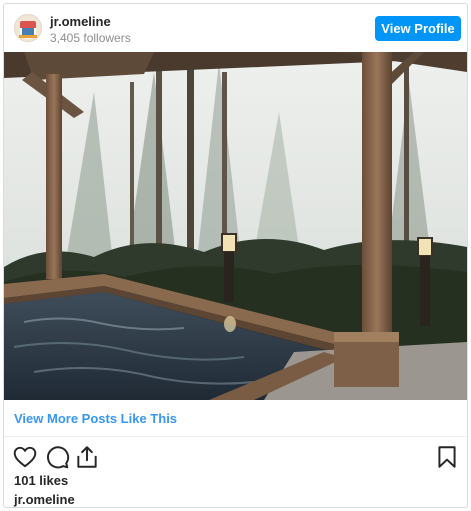 The width and height of the screenshot is (471, 511). What do you see at coordinates (235, 28) in the screenshot?
I see `post-header: jr.omeline 3,405 followers View Profile` at bounding box center [235, 28].